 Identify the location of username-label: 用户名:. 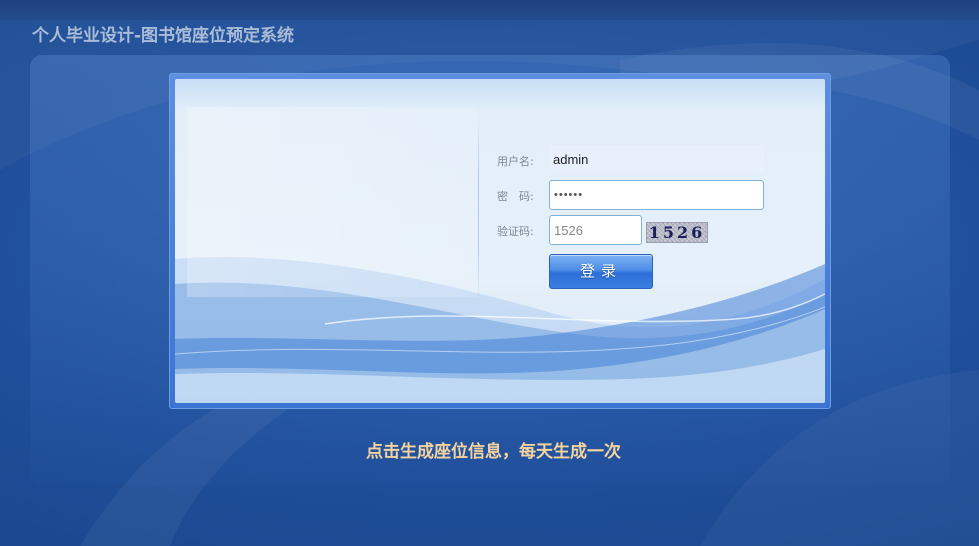
(515, 161).